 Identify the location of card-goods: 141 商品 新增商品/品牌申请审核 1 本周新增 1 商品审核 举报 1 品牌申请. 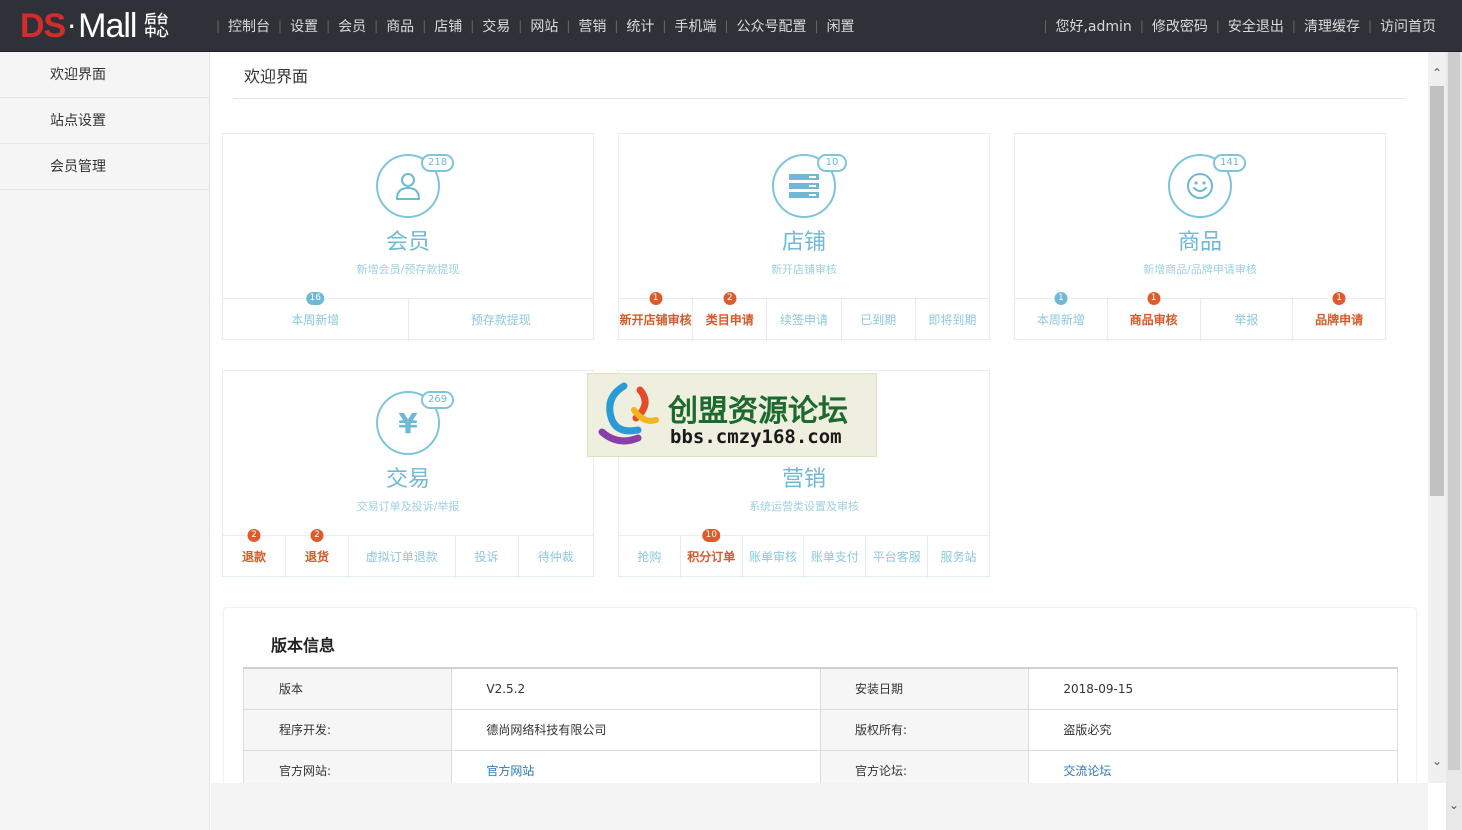
(1200, 237).